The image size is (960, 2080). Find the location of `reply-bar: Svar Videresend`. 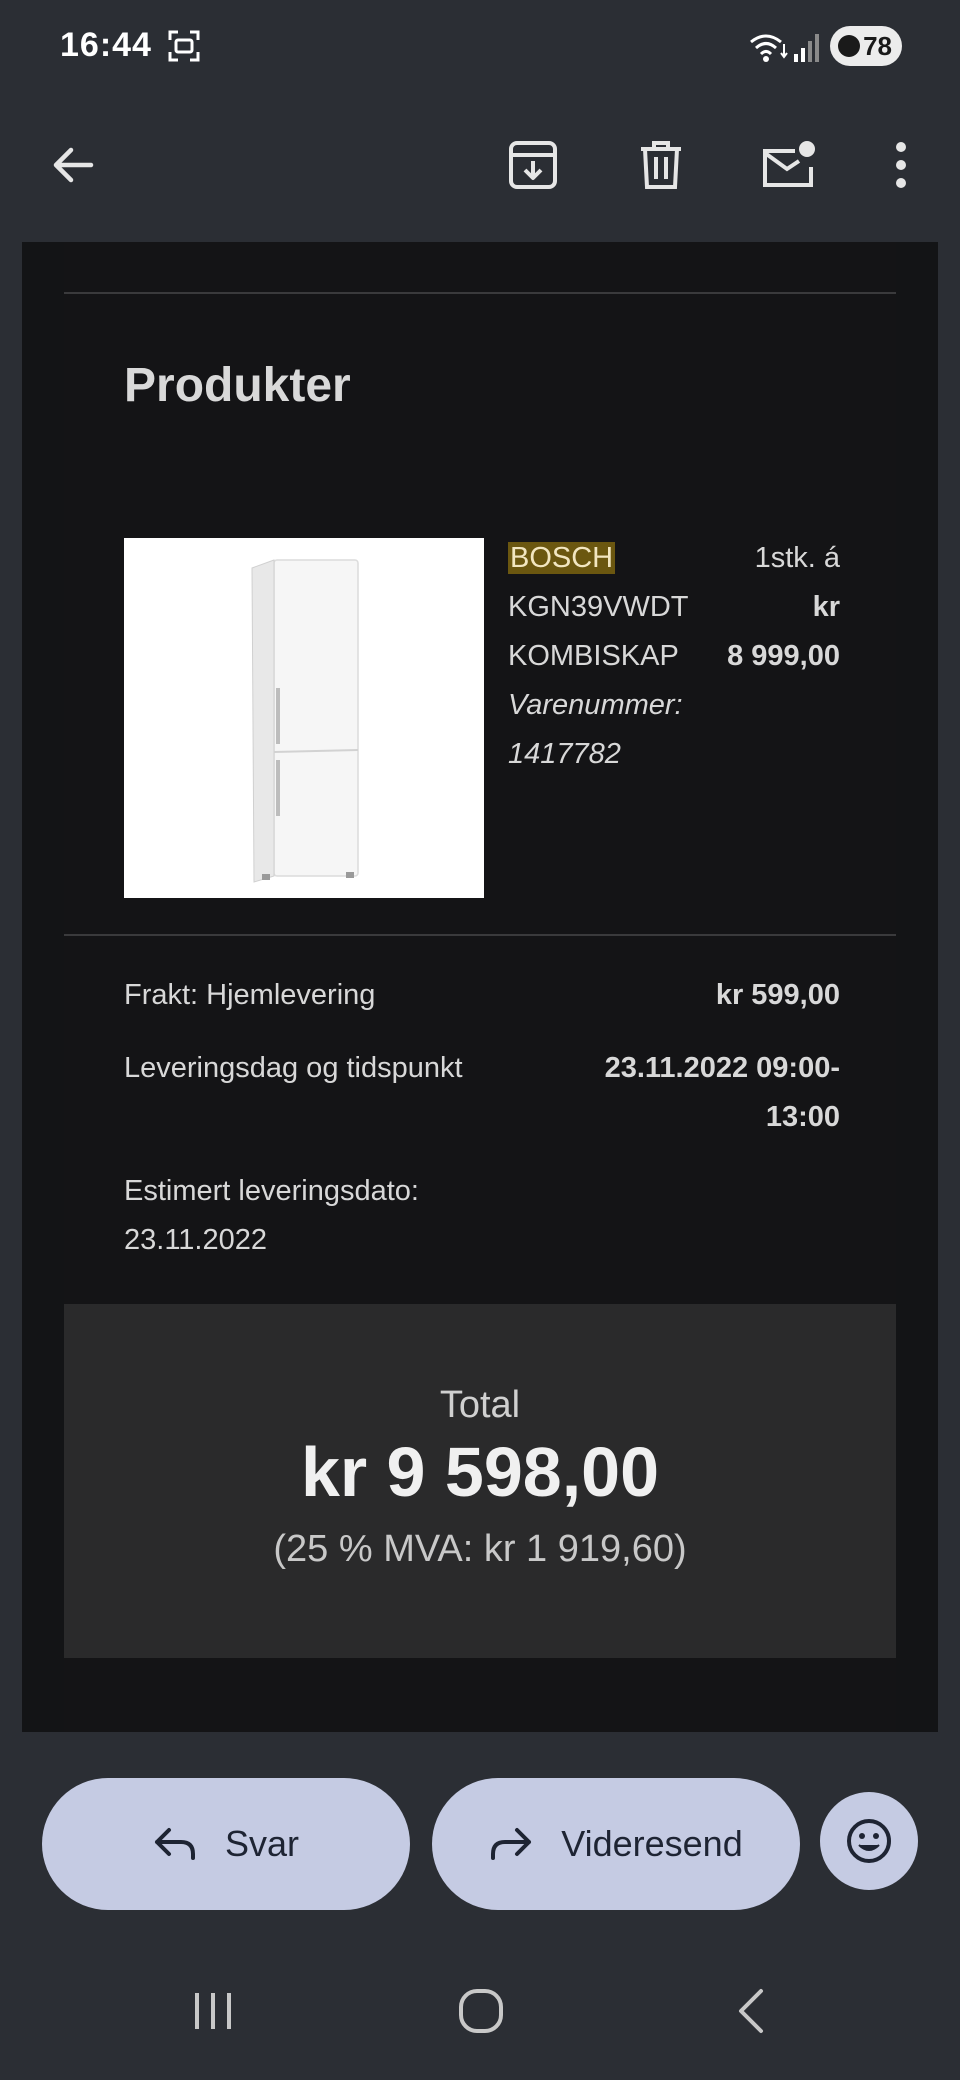

reply-bar: Svar Videresend is located at coordinates (480, 1837).